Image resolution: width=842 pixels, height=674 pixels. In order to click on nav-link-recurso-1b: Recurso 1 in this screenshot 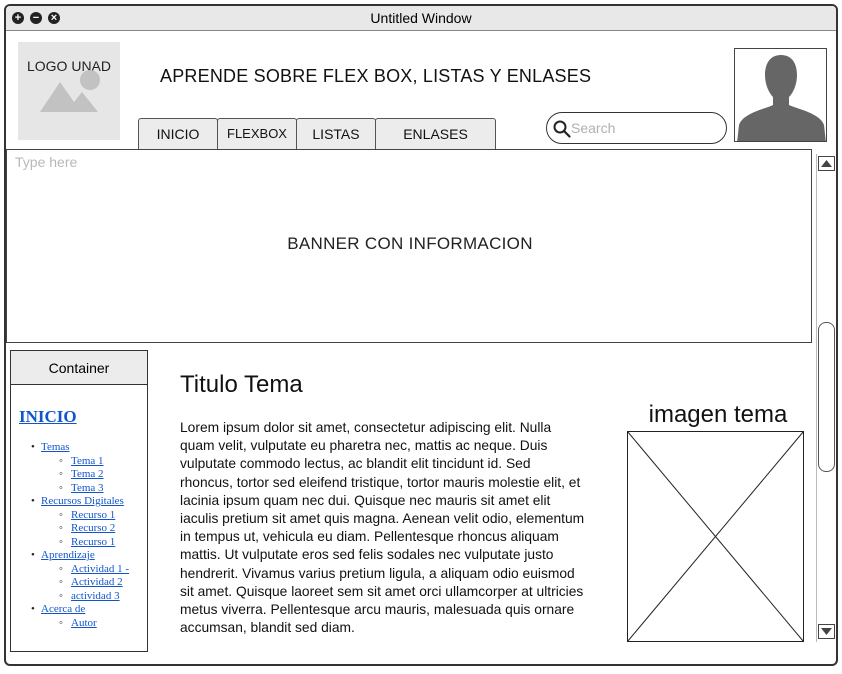, I will do `click(93, 542)`.